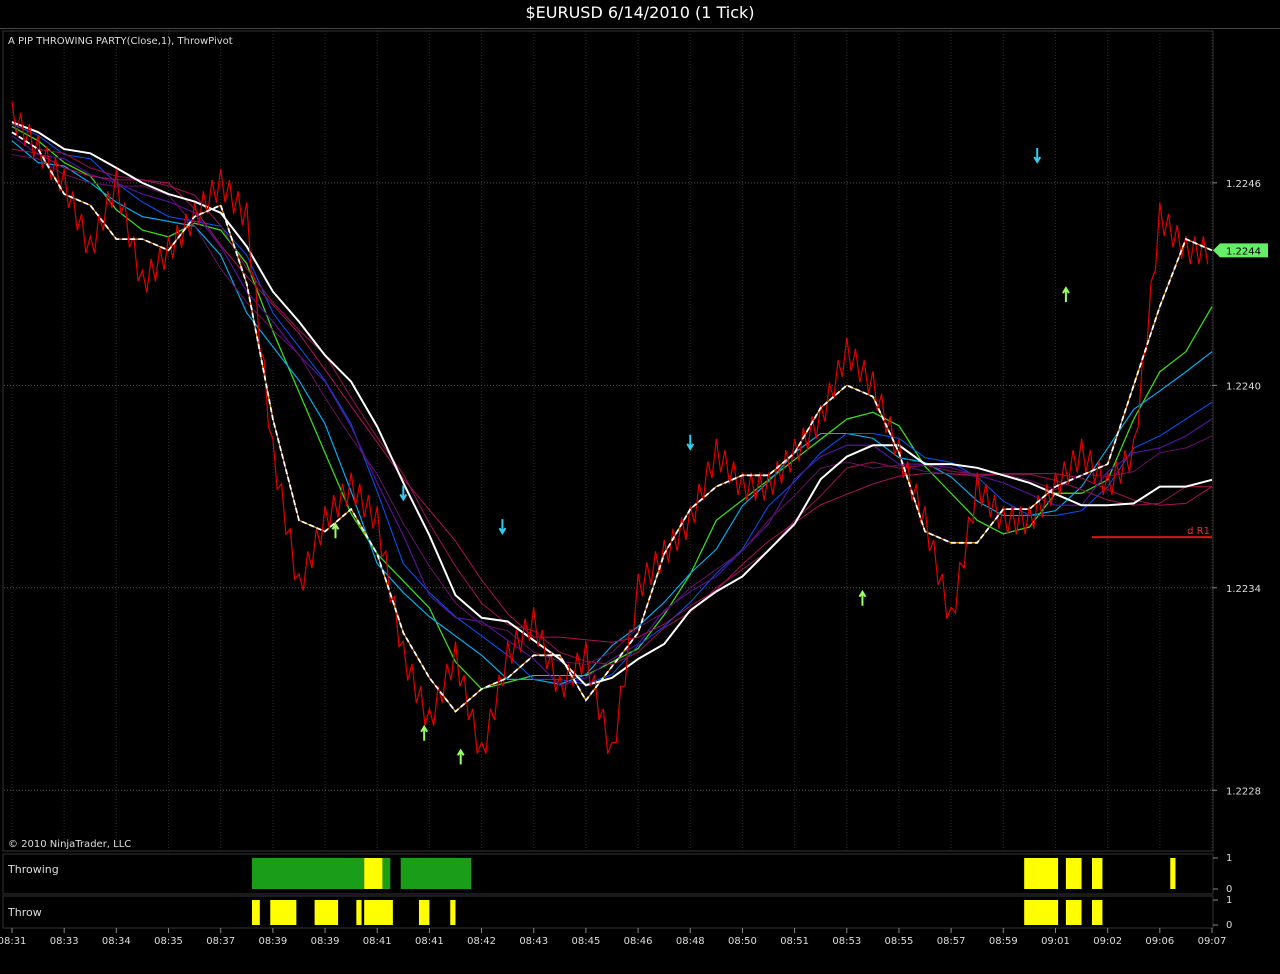 The width and height of the screenshot is (1280, 974). What do you see at coordinates (1229, 858) in the screenshot?
I see `throwing-tick-1: 1` at bounding box center [1229, 858].